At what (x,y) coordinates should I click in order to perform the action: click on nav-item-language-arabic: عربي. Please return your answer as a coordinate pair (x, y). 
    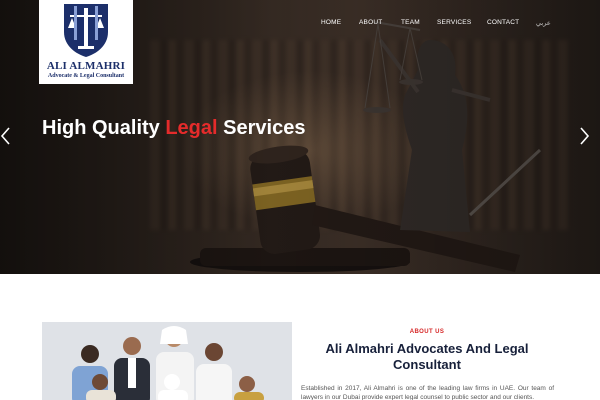
    Looking at the image, I should click on (543, 23).